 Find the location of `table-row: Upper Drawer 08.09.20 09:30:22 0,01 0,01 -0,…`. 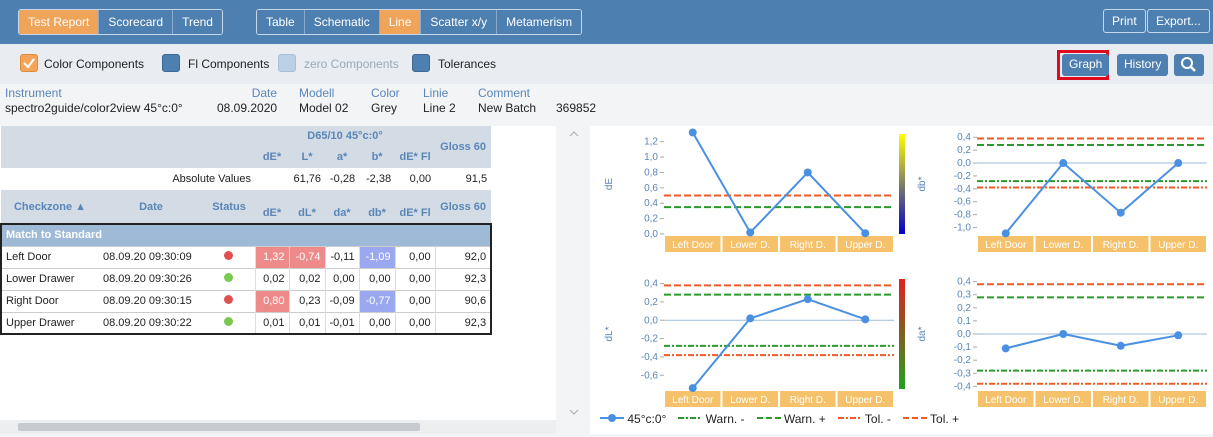

table-row: Upper Drawer 08.09.20 09:30:22 0,01 0,01 -0,… is located at coordinates (246, 322).